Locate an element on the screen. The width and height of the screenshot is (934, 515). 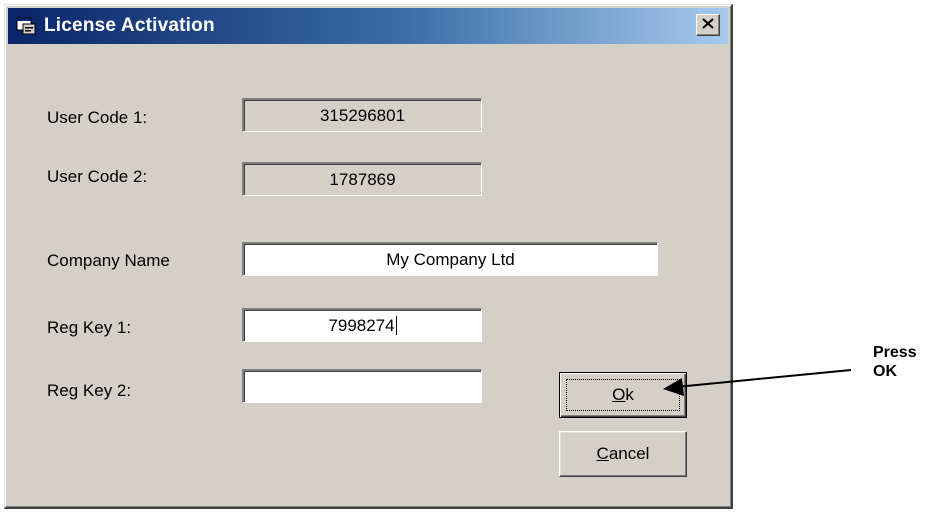
press-ok-annotation: Press OK is located at coordinates (895, 362).